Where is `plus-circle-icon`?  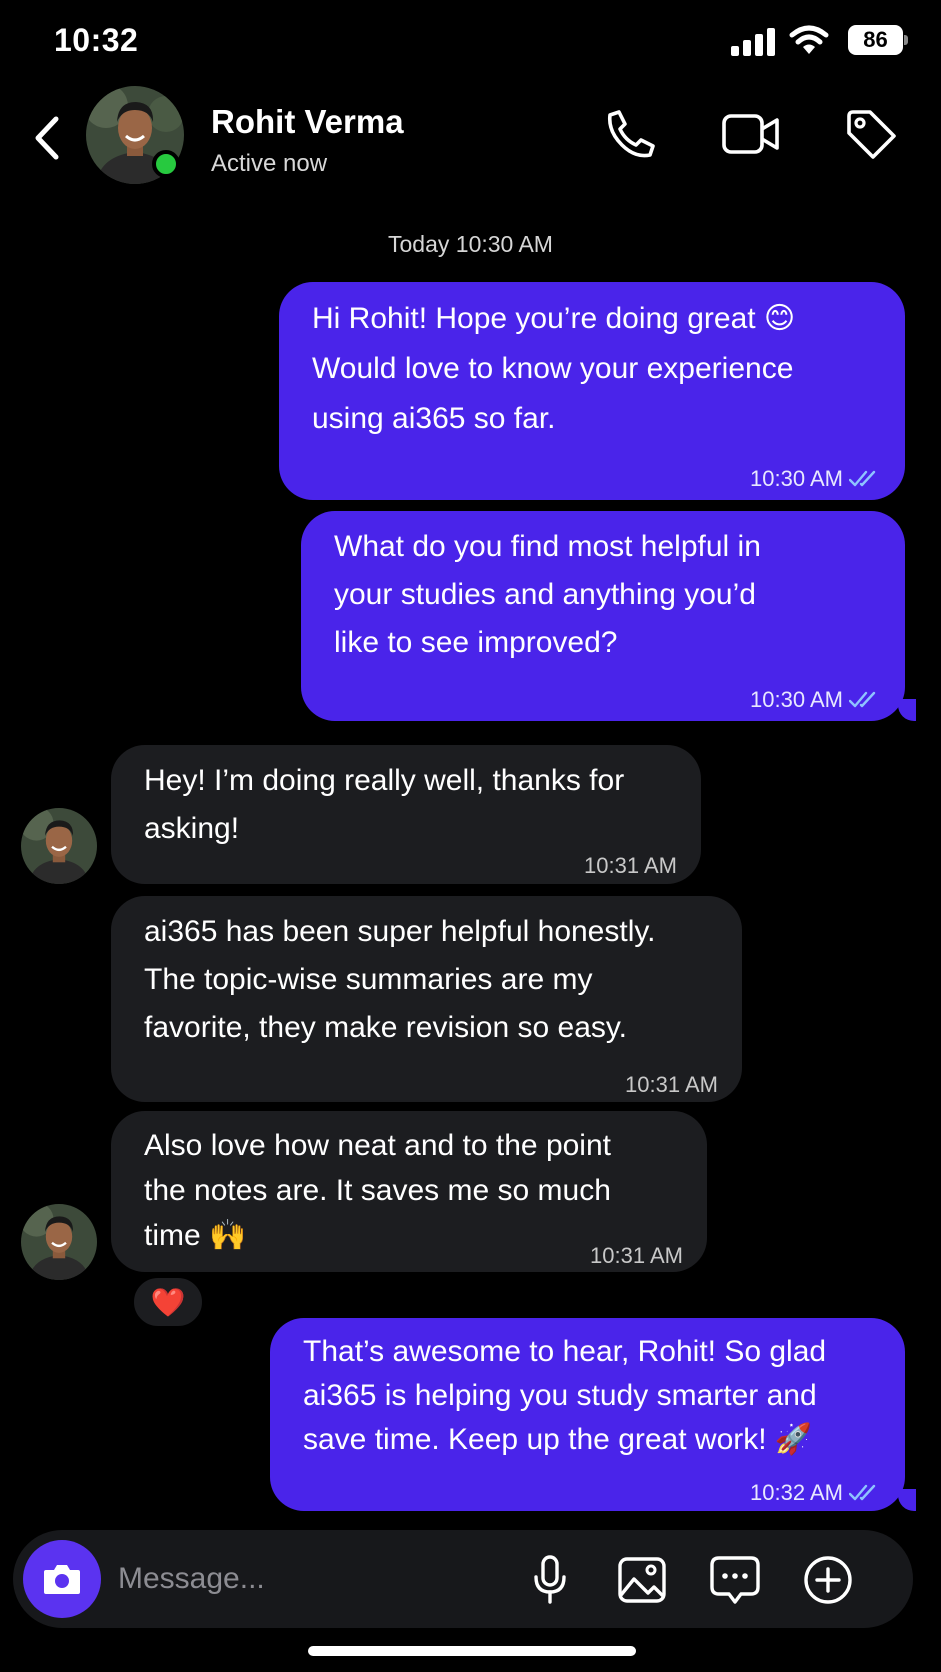 plus-circle-icon is located at coordinates (828, 1580).